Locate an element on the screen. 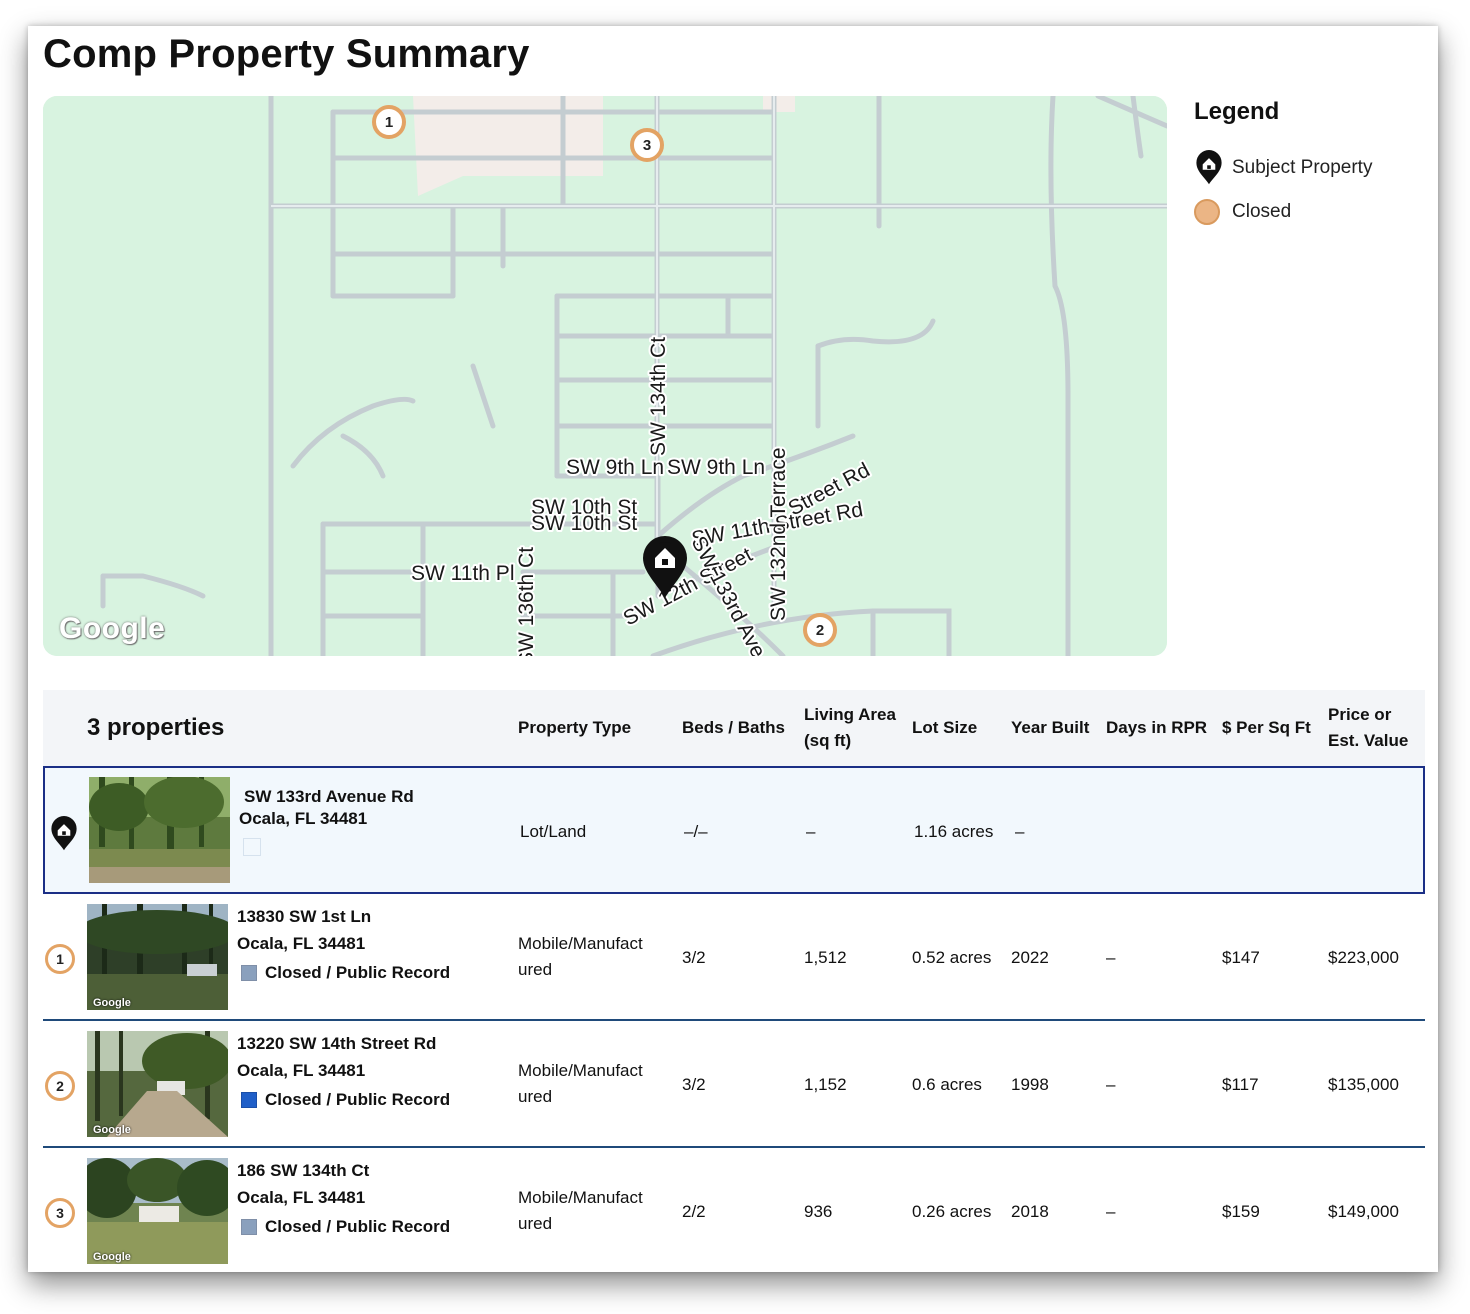 This screenshot has width=1470, height=1314. comp-price: $135,000 is located at coordinates (1363, 1084).